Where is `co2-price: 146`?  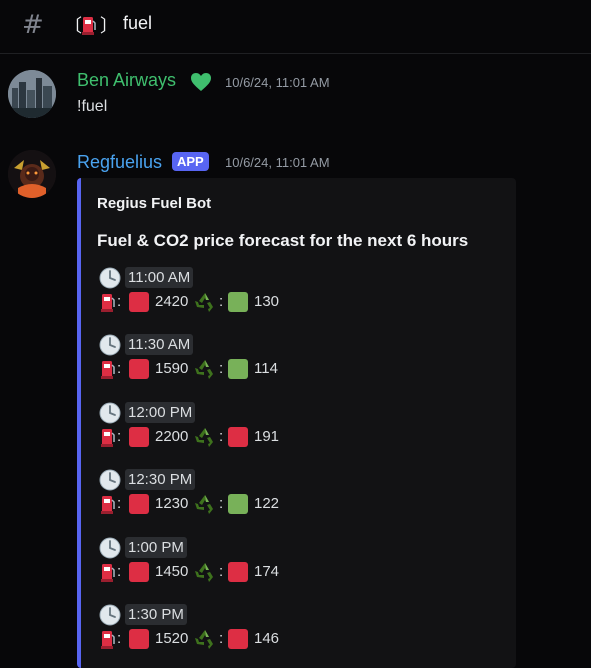 co2-price: 146 is located at coordinates (267, 638).